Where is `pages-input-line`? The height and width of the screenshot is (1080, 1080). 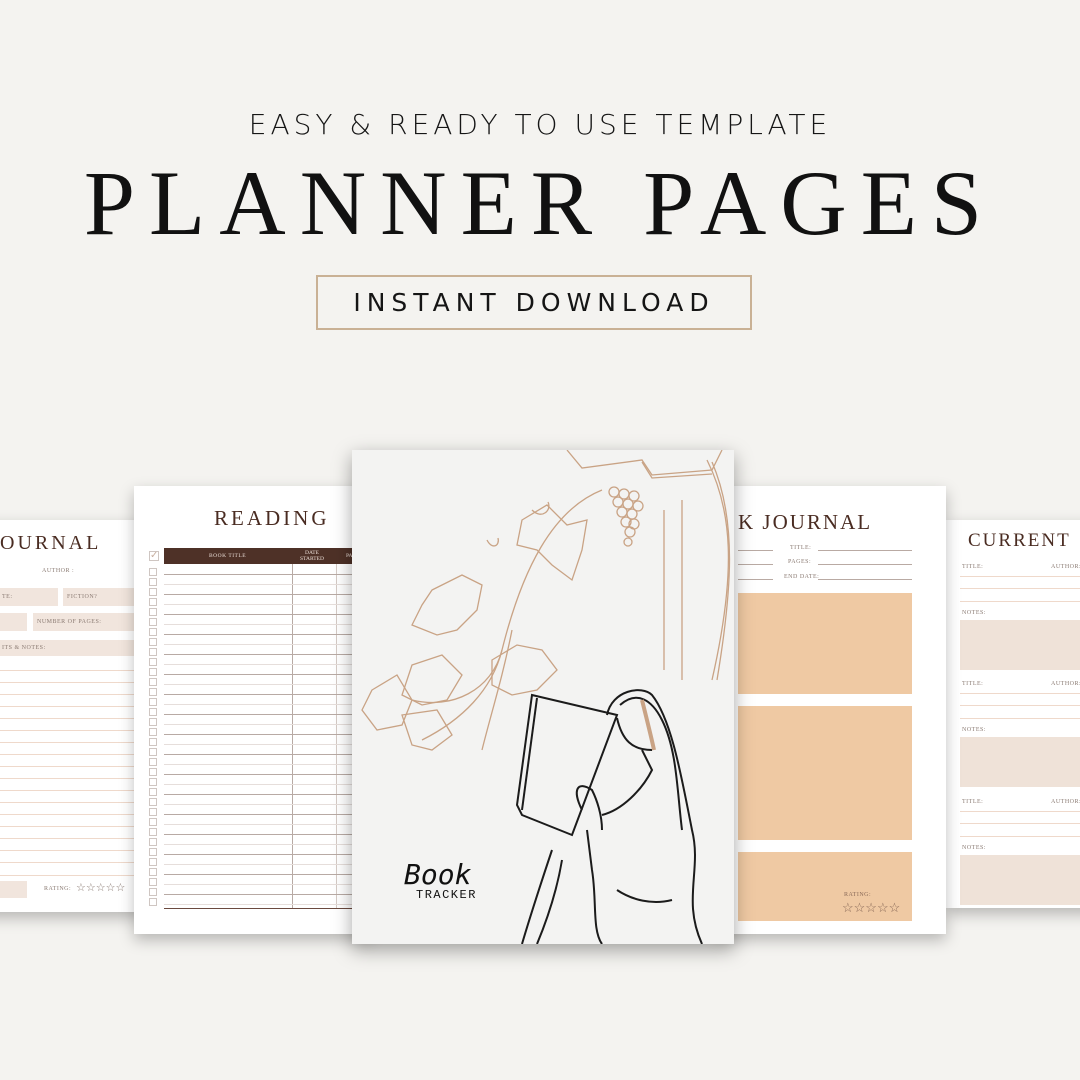 pages-input-line is located at coordinates (865, 564).